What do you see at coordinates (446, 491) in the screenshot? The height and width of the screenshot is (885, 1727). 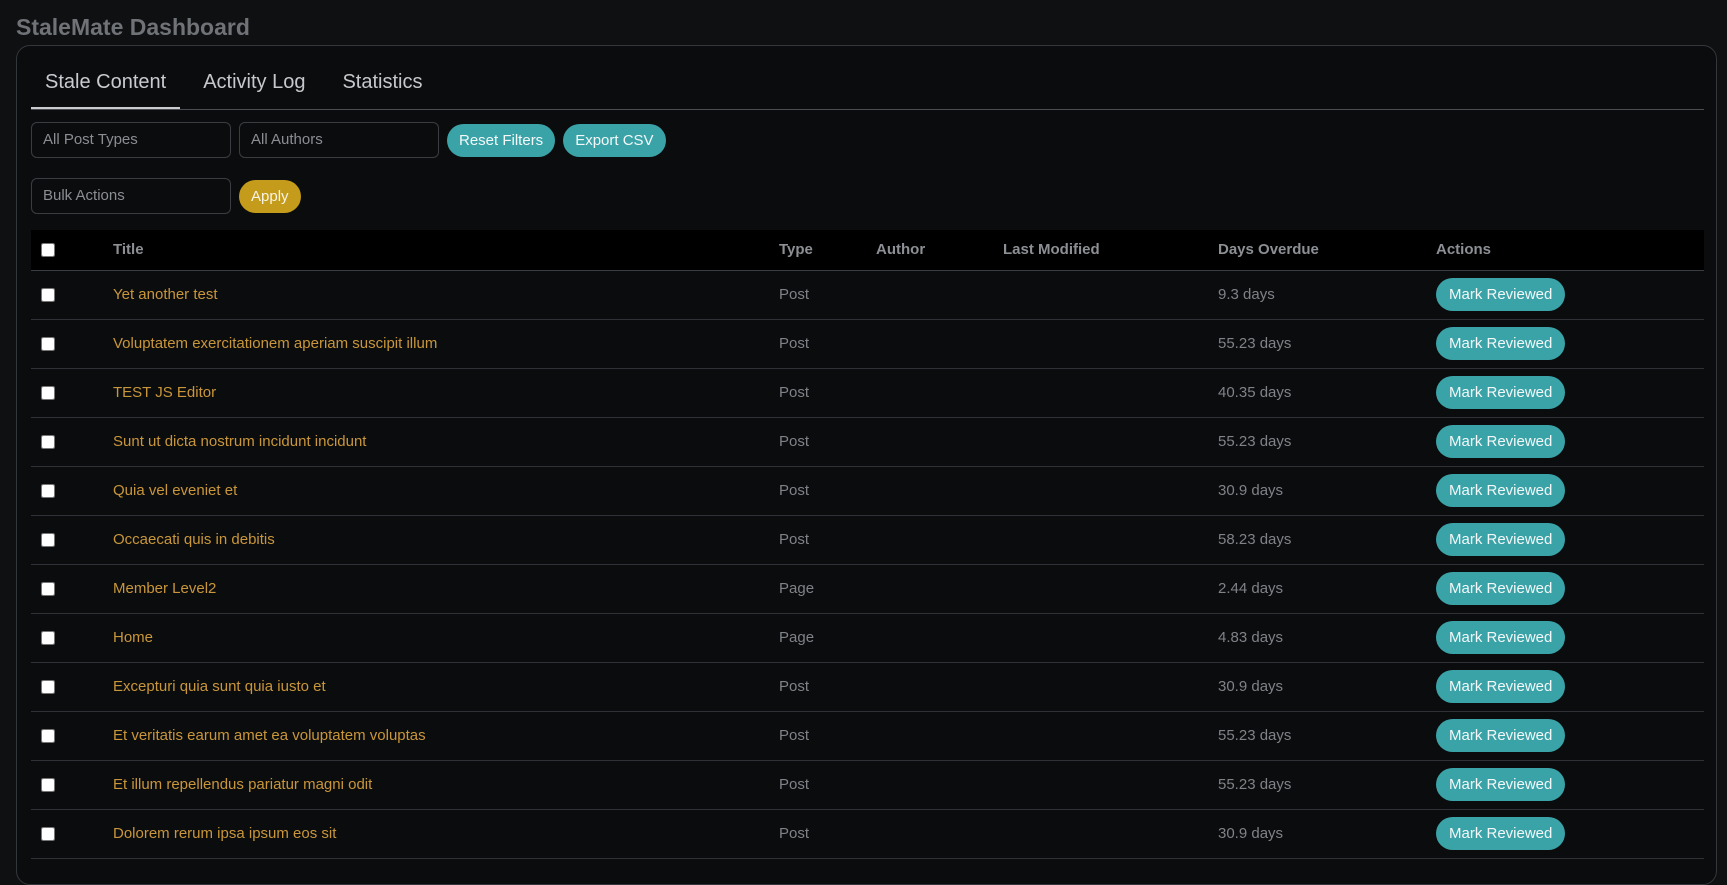 I see `post-title-link: Quia vel eveniet et` at bounding box center [446, 491].